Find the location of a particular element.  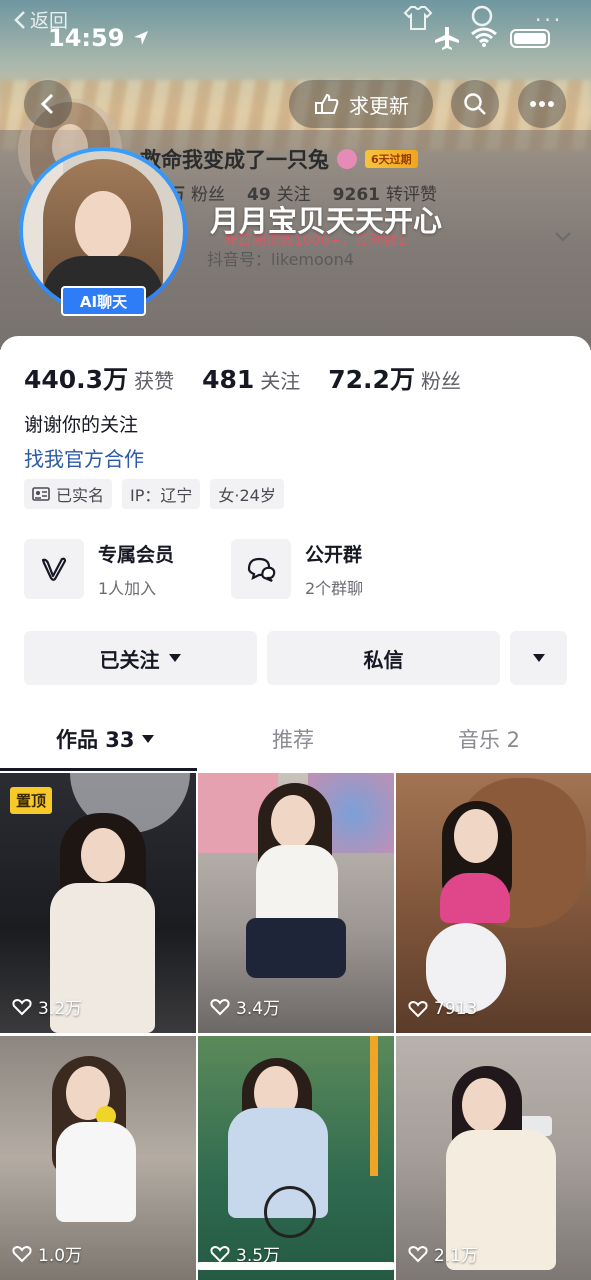

search-icon is located at coordinates (475, 104).